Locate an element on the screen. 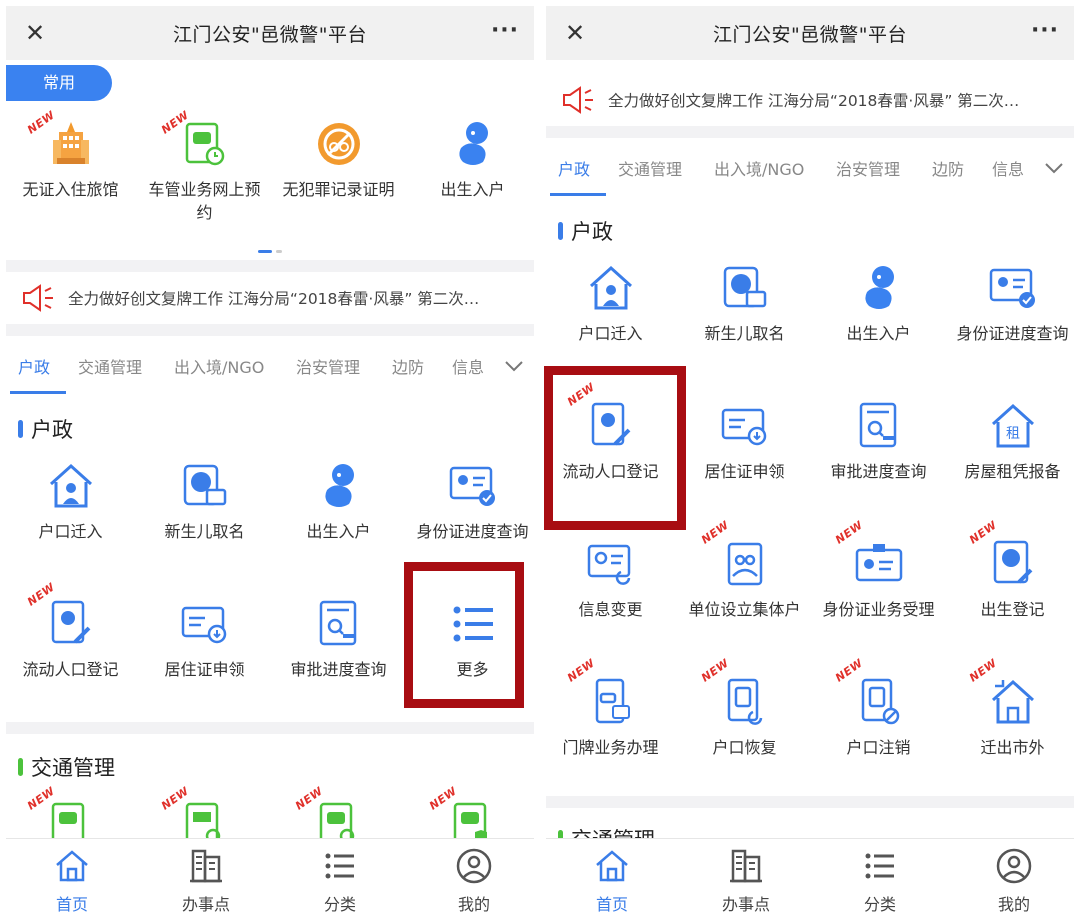 Image resolution: width=1080 pixels, height=922 pixels. household-restore-icon is located at coordinates (744, 701).